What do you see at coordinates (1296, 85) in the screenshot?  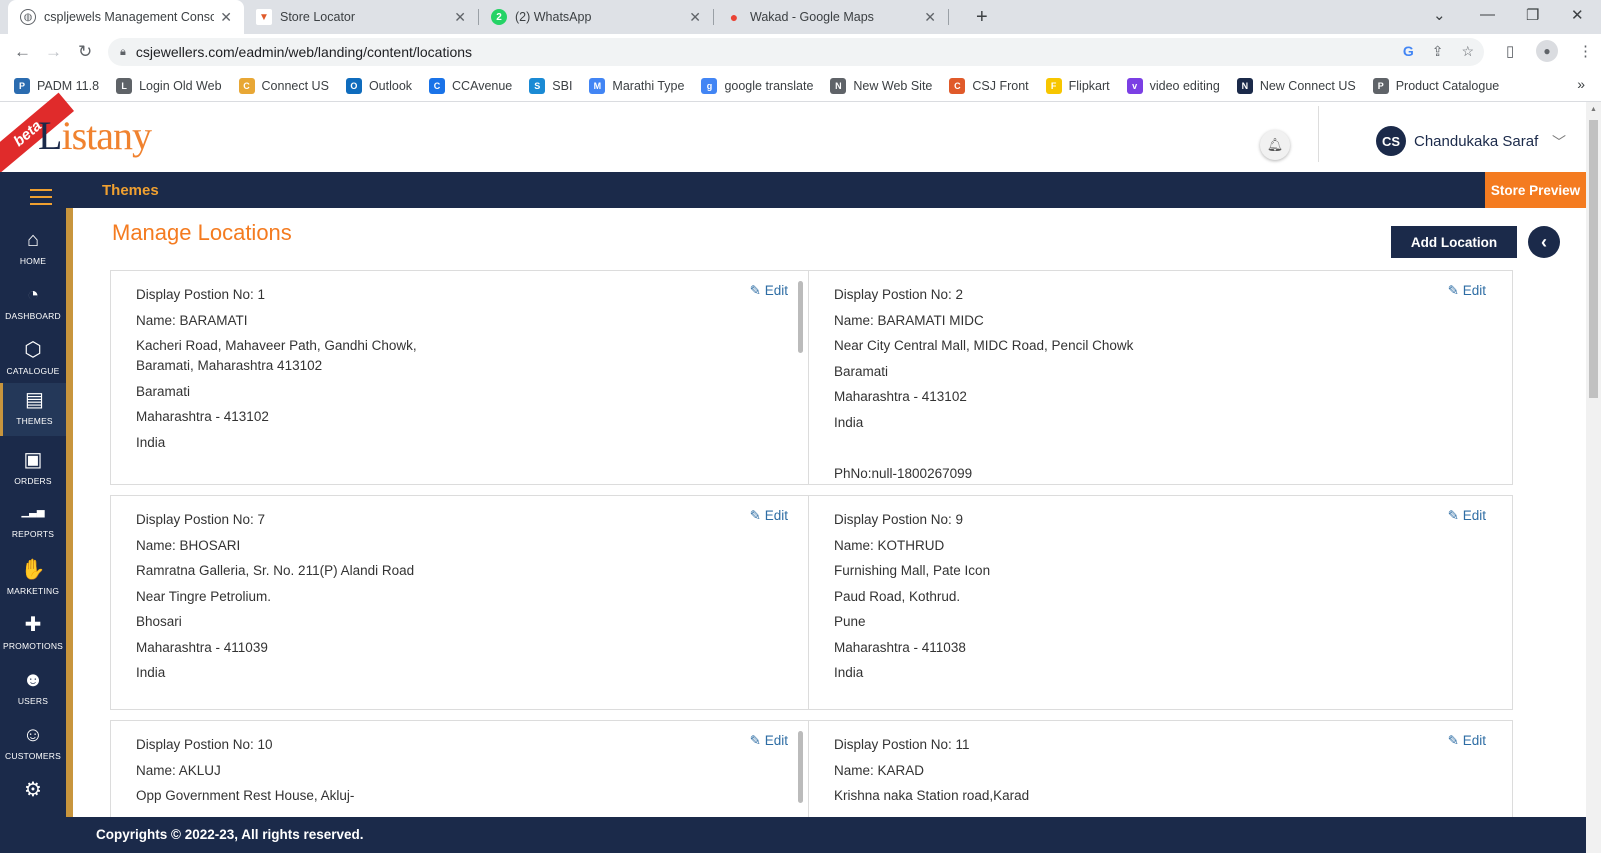 I see `bookmark-item: N New Connect US` at bounding box center [1296, 85].